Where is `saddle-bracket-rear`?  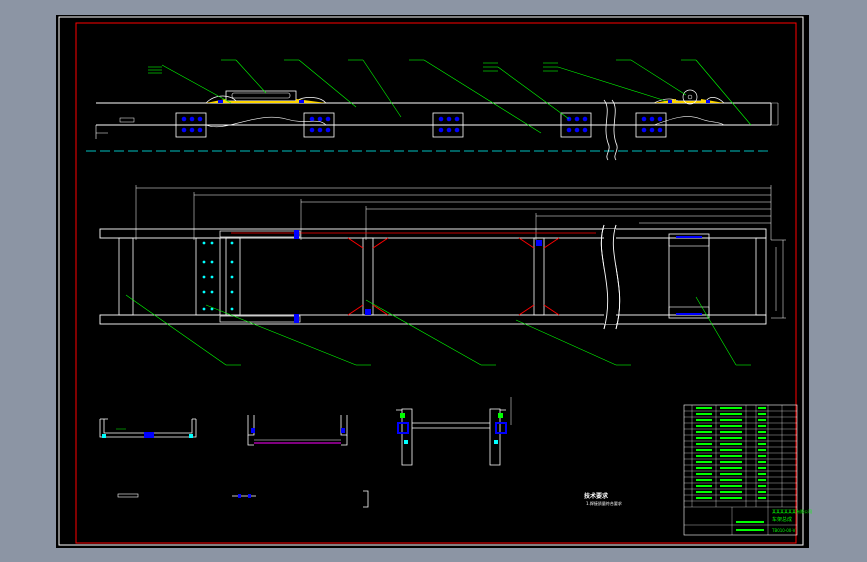
saddle-bracket-rear is located at coordinates (689, 107).